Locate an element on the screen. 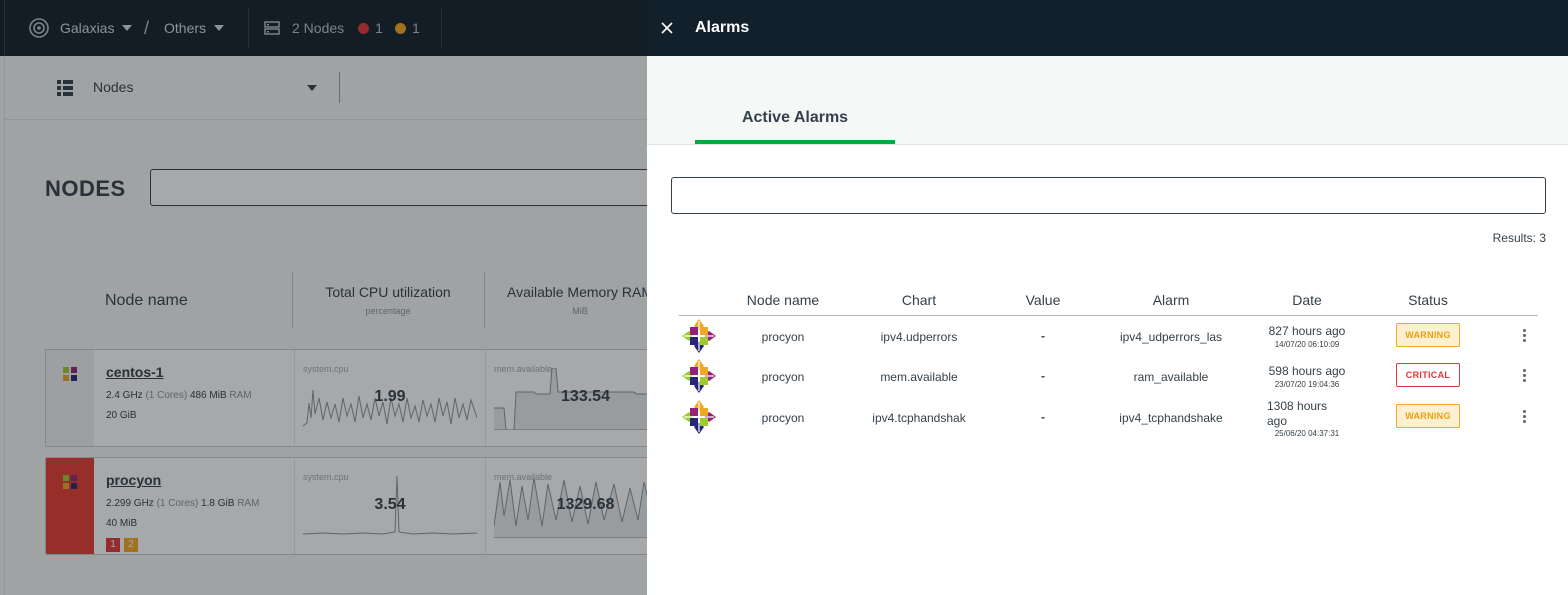 Image resolution: width=1568 pixels, height=595 pixels. header-node-name: Node name is located at coordinates (783, 300).